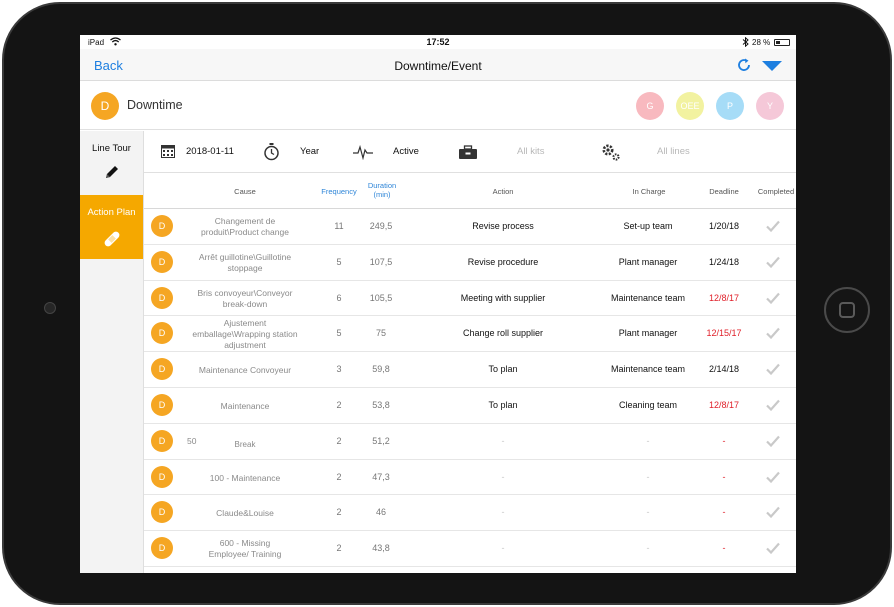 Image resolution: width=894 pixels, height=607 pixels. Describe the element at coordinates (847, 310) in the screenshot. I see `home-button` at that location.